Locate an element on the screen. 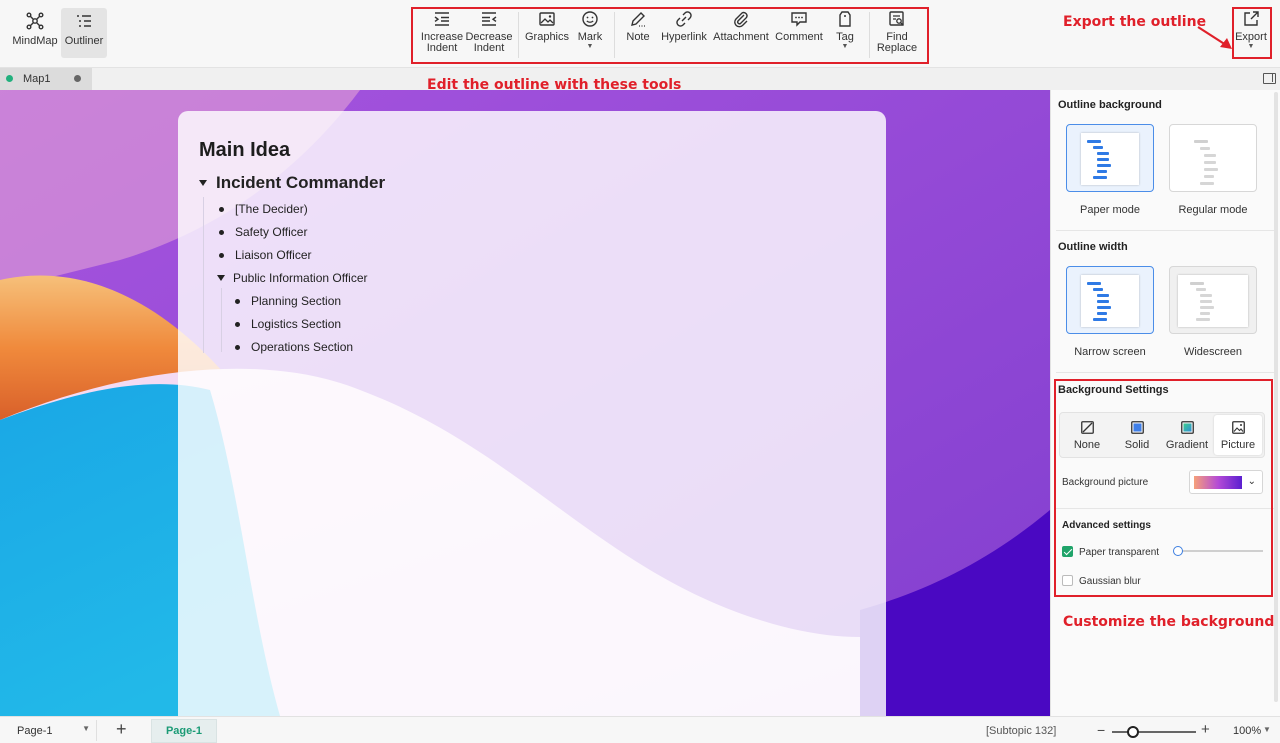 This screenshot has width=1280, height=743. main-idea-topic: Main Idea is located at coordinates (244, 150).